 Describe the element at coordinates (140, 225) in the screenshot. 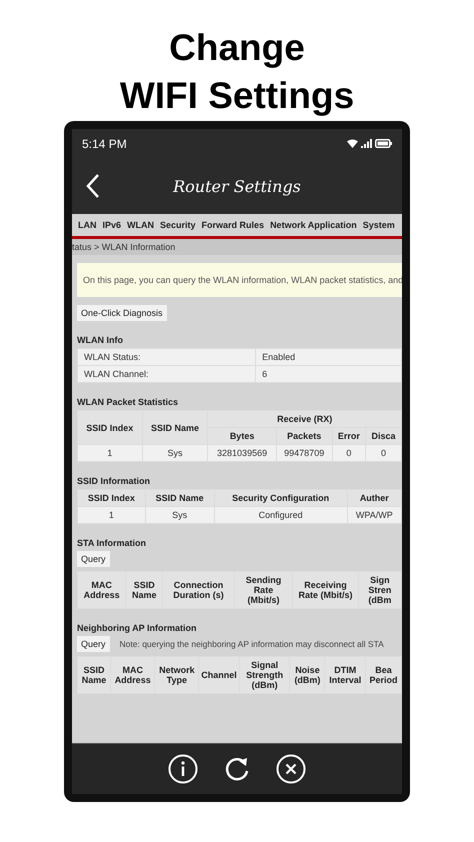

I see `nav-tab: WLAN` at that location.